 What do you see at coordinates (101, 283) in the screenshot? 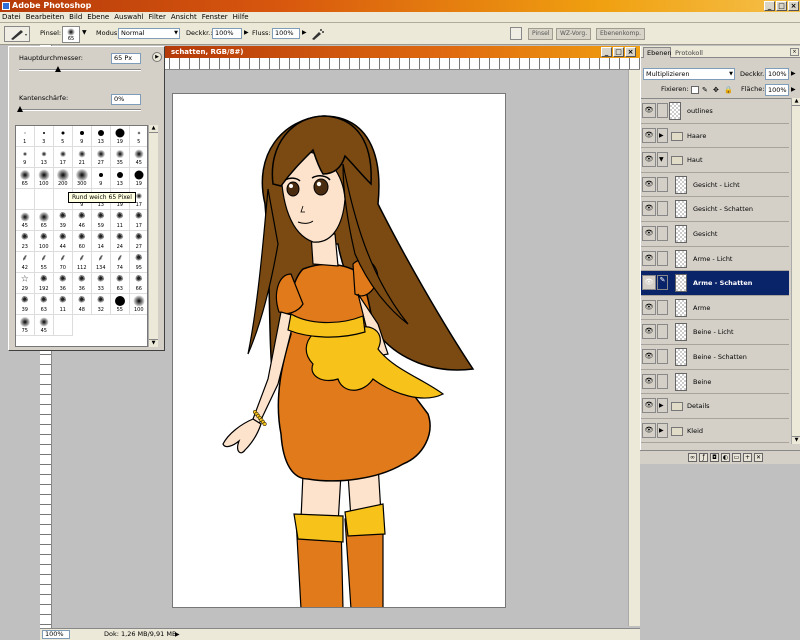
I see `brush-preset-cell: ✺ 33` at bounding box center [101, 283].